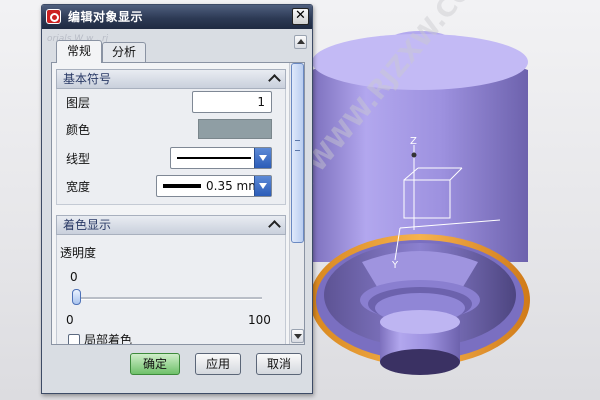 This screenshot has width=600, height=400. I want to click on axis-z-label: Z, so click(413, 141).